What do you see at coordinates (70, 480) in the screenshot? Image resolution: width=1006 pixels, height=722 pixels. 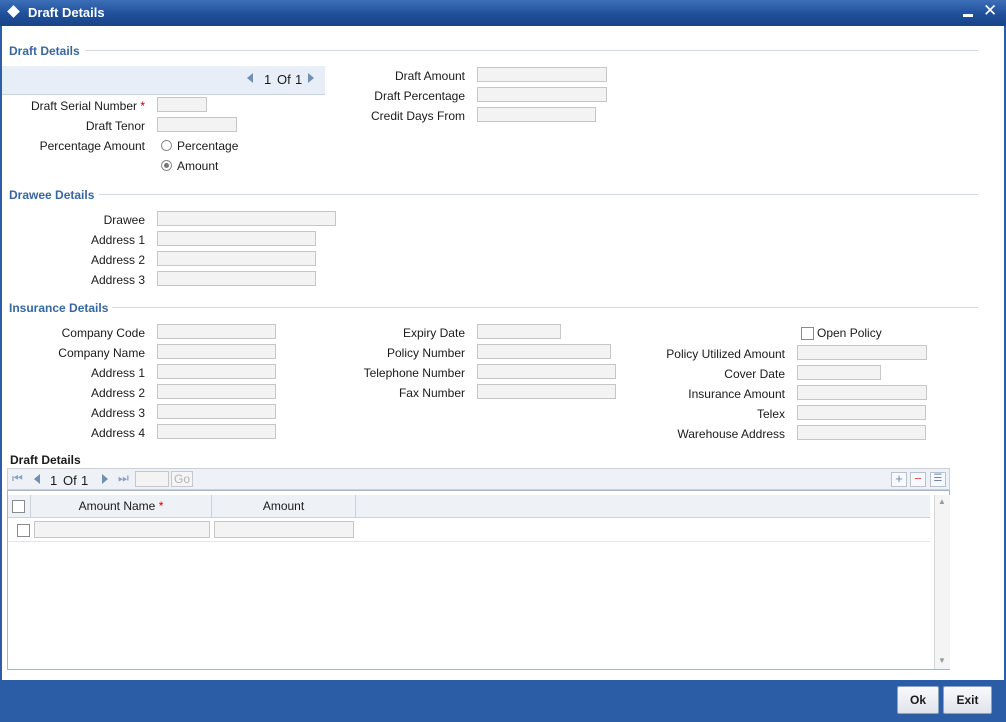 I see `grid-pager-of: Of` at bounding box center [70, 480].